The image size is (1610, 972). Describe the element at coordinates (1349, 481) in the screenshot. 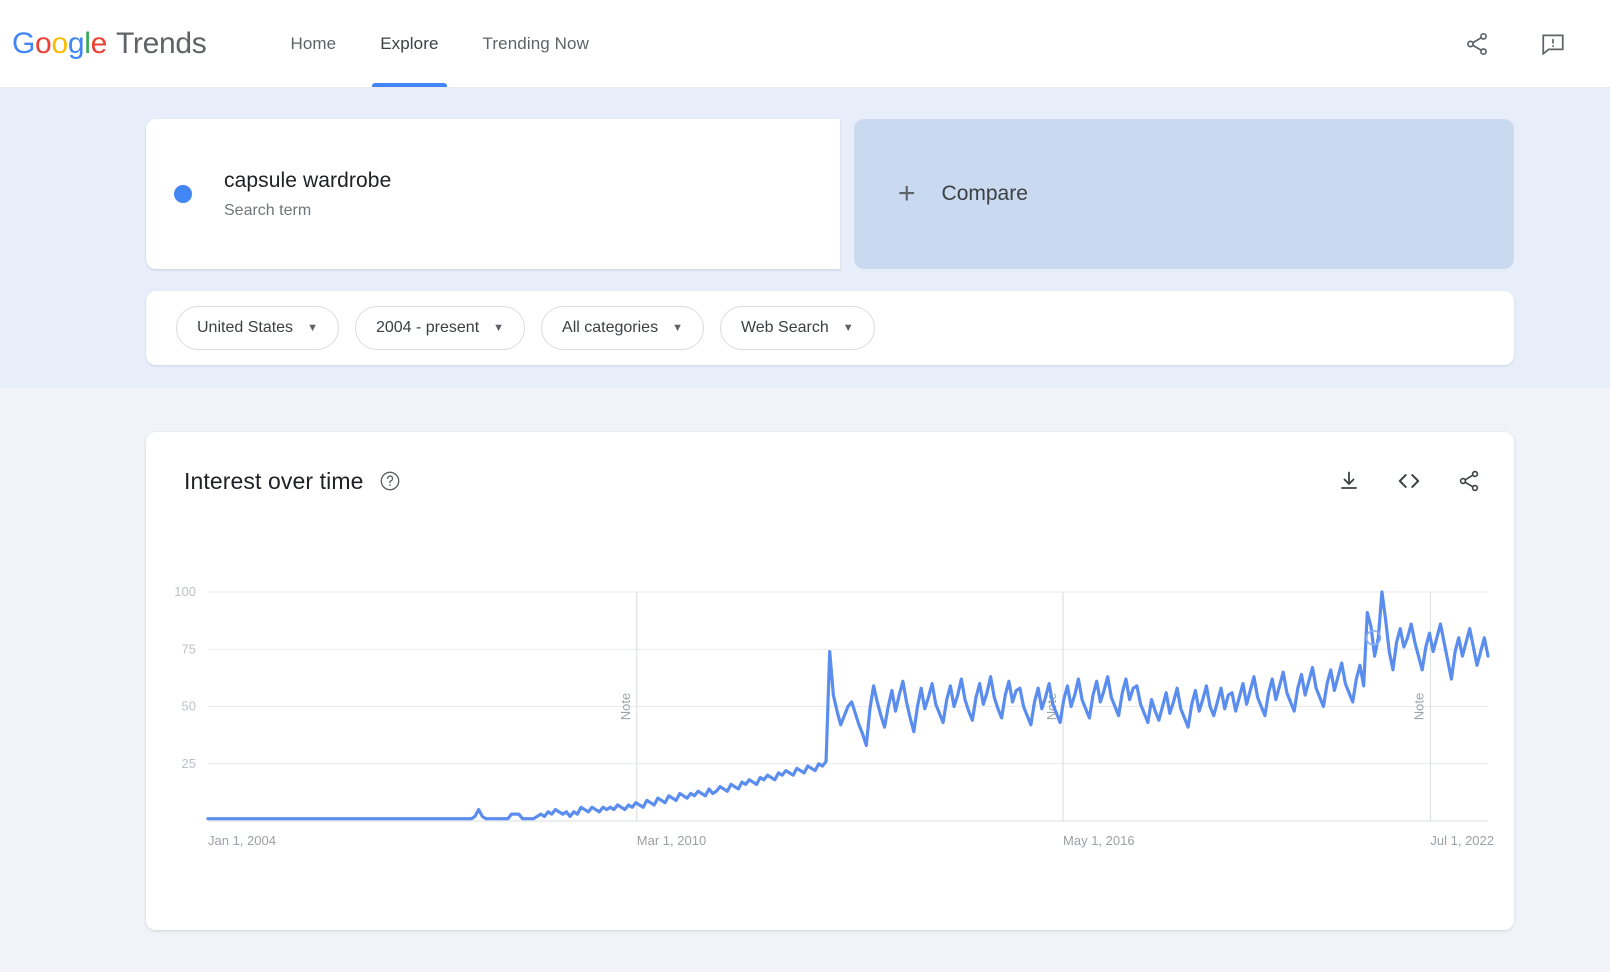

I see `download-icon` at that location.